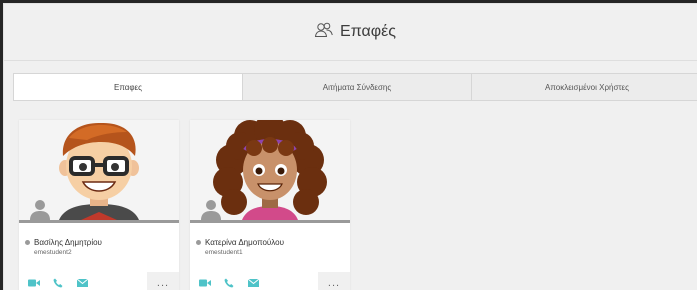  What do you see at coordinates (357, 87) in the screenshot?
I see `tab-connection-requests: Αιτήματα Σύνδεσης` at bounding box center [357, 87].